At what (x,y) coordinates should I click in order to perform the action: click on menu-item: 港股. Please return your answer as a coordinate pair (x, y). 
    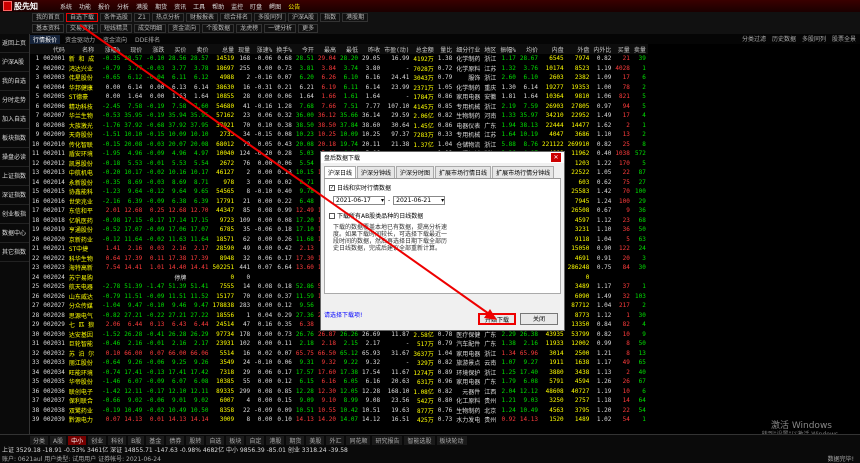
    Looking at the image, I should click on (142, 6).